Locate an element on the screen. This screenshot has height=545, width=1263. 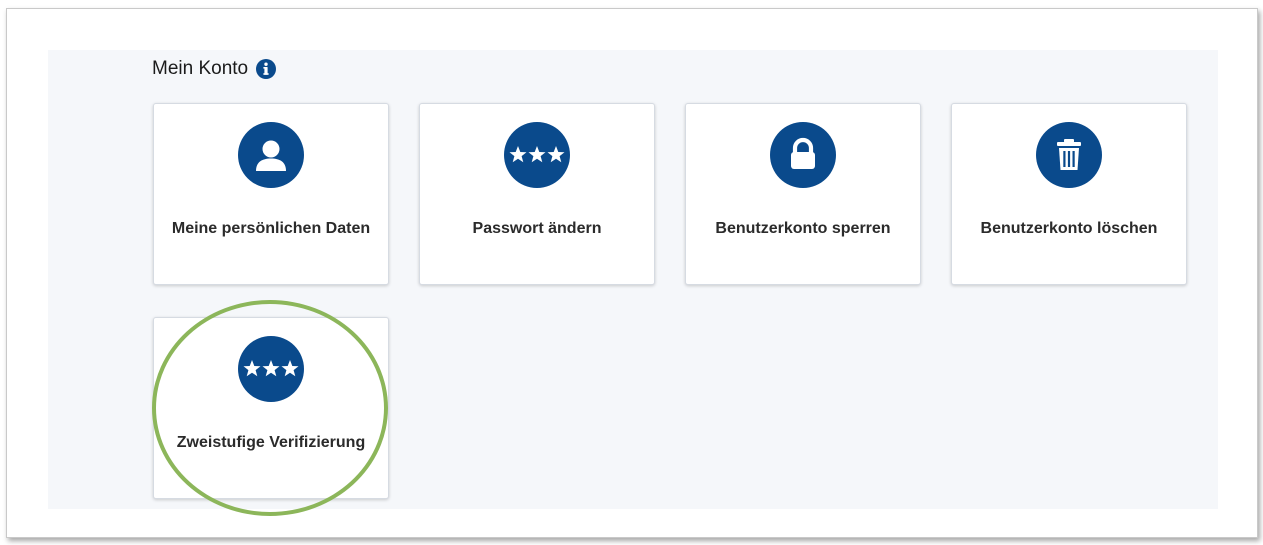
tile-two-step-verification: Zweistufige Verifizierung is located at coordinates (271, 408).